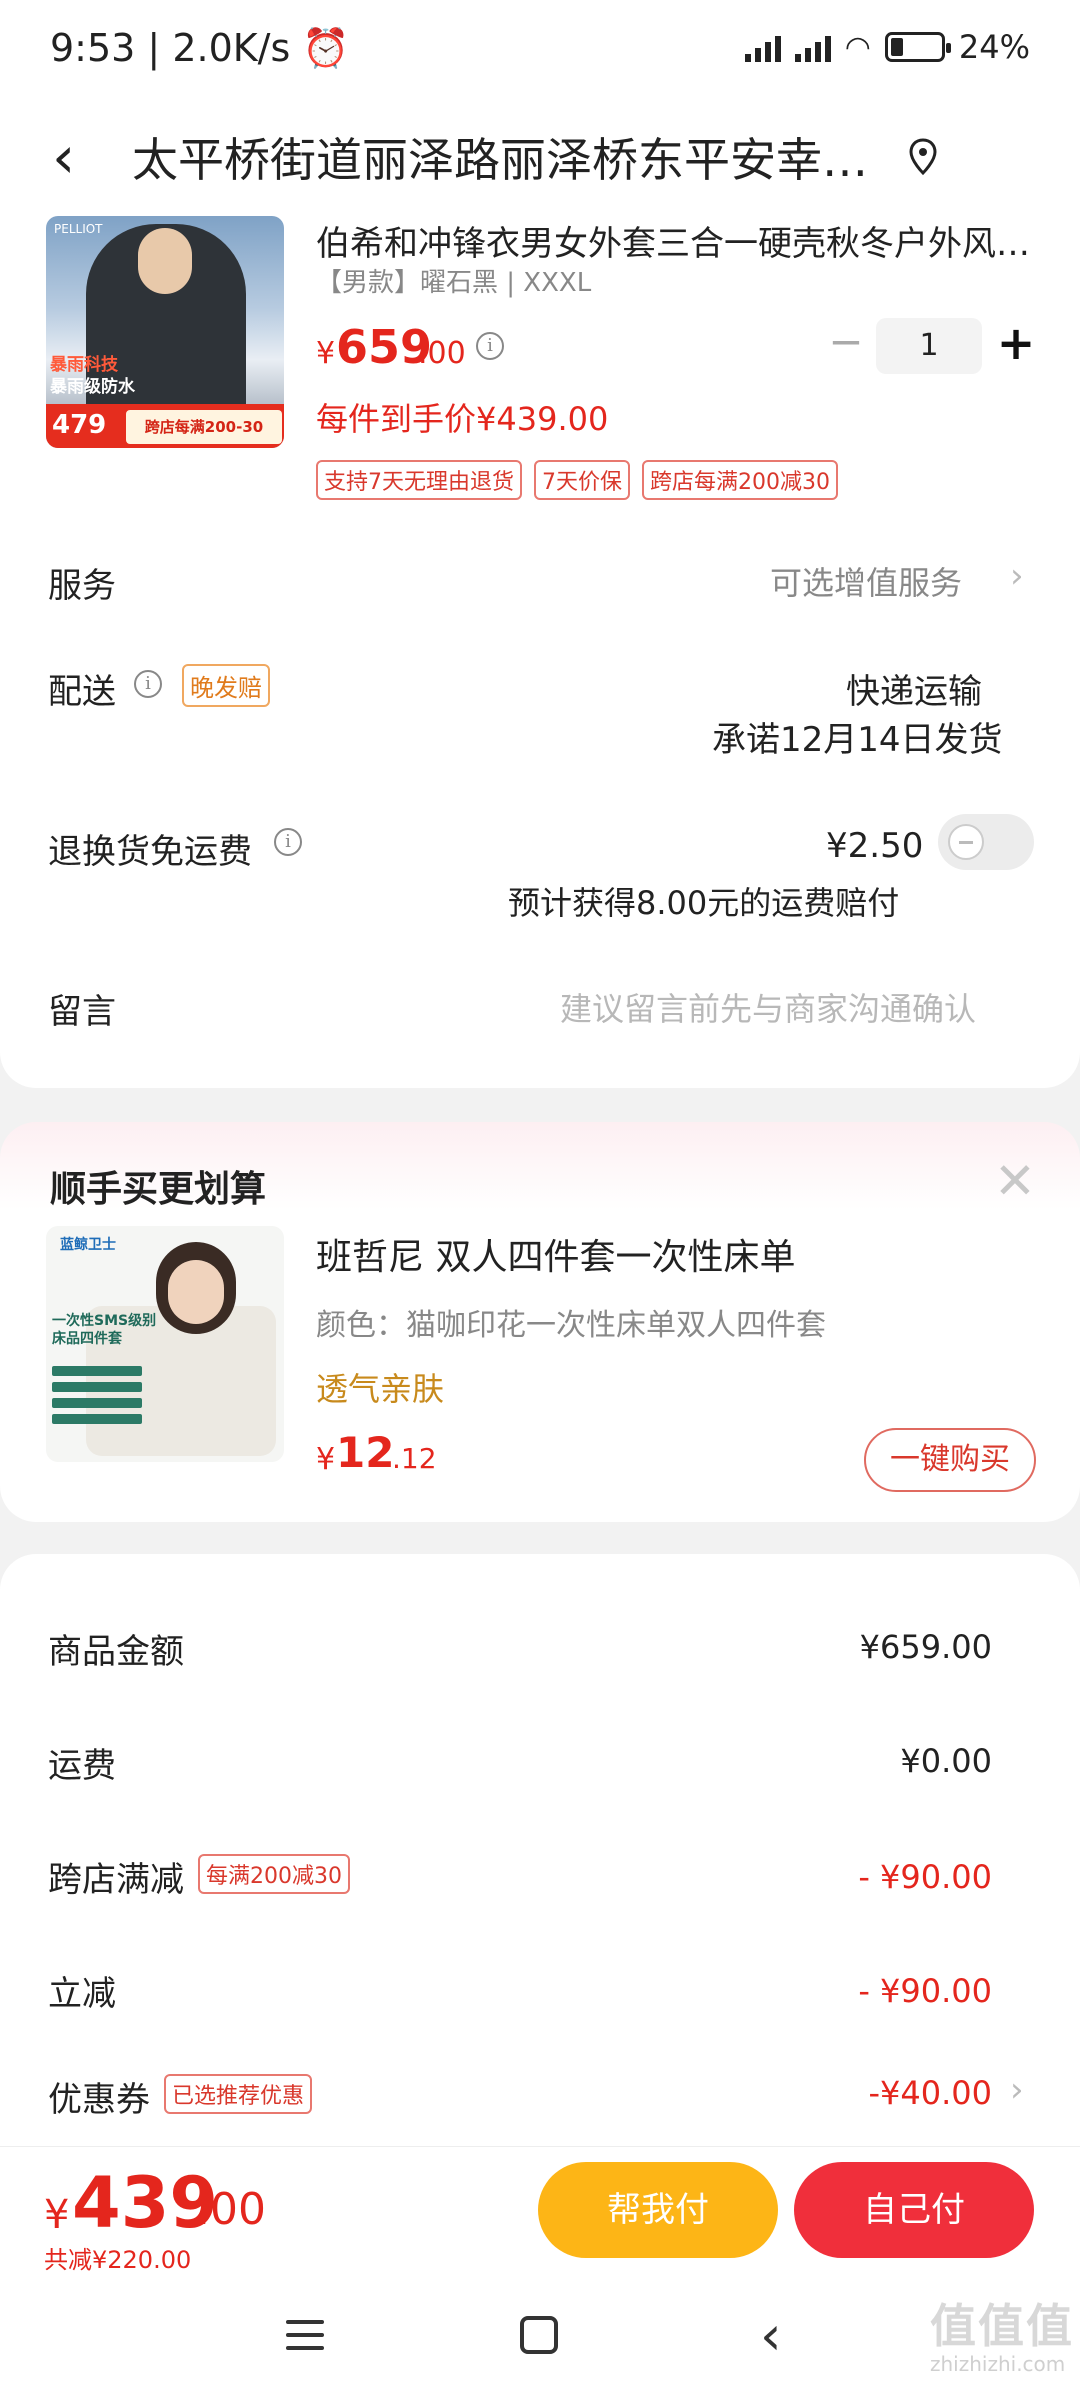 Image resolution: width=1080 pixels, height=2400 pixels. I want to click on price-info-icon: i, so click(490, 346).